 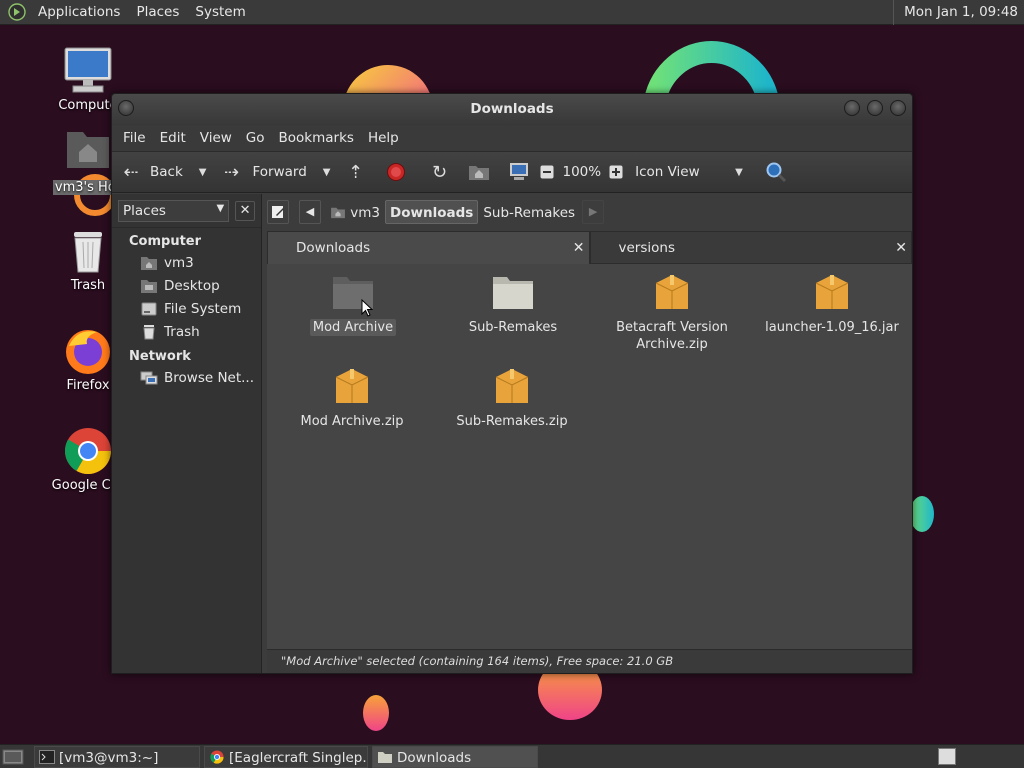 I want to click on home-folder-icon, so click(x=88, y=153).